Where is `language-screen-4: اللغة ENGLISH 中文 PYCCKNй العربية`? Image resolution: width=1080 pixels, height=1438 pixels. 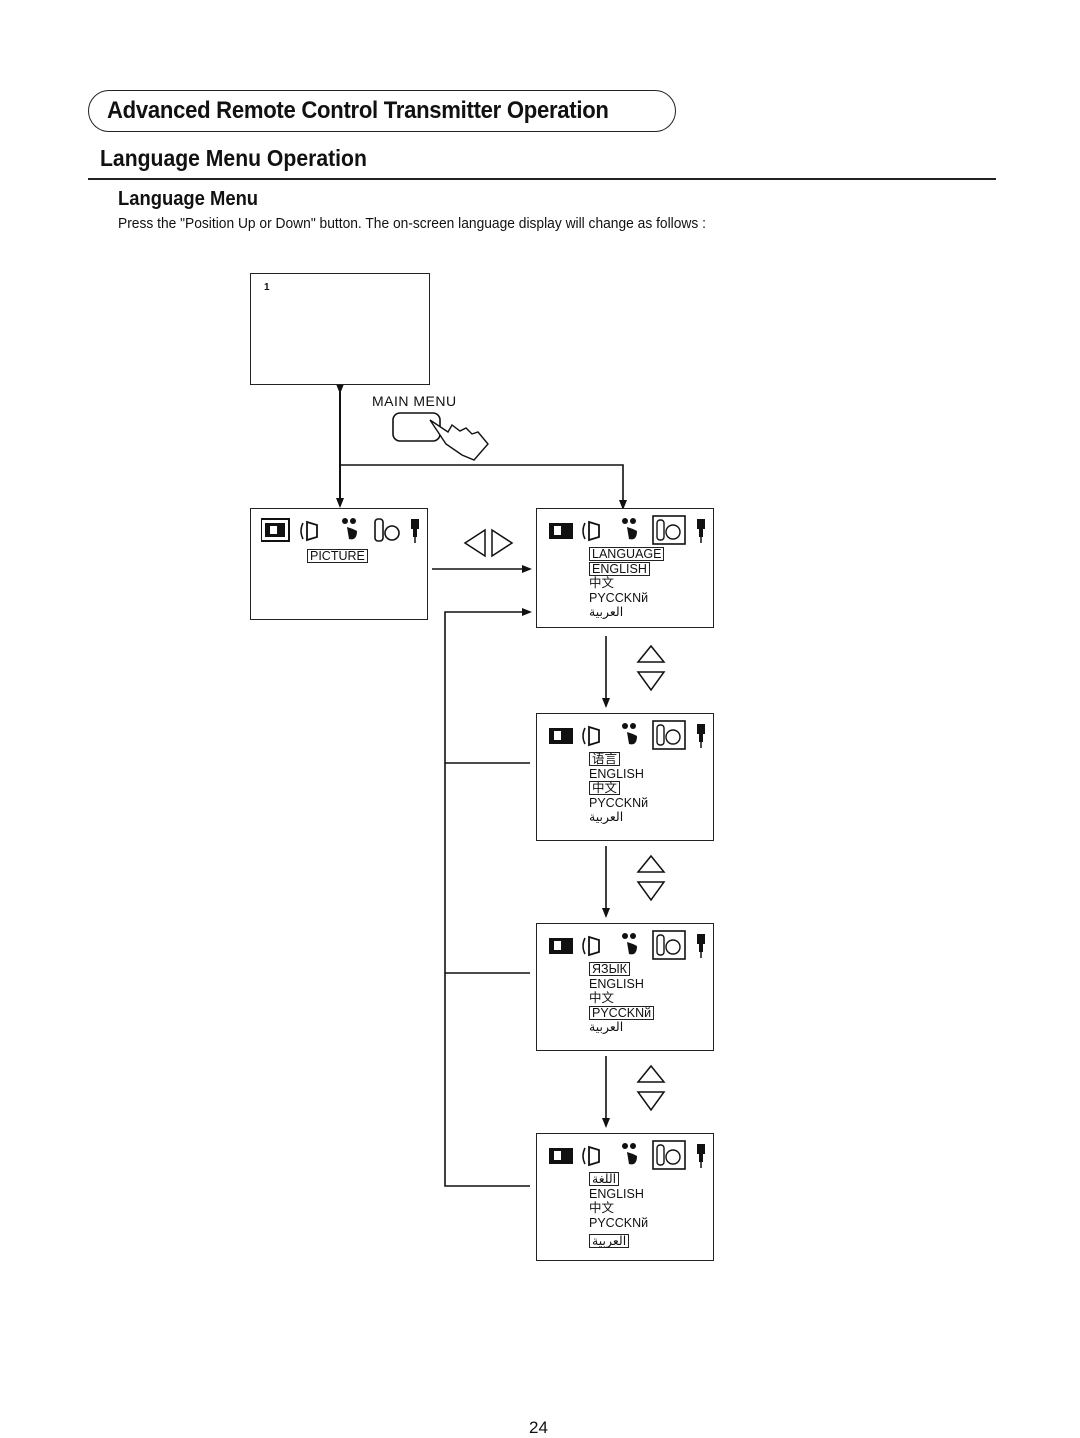 language-screen-4: اللغة ENGLISH 中文 PYCCKNй العربية is located at coordinates (625, 1197).